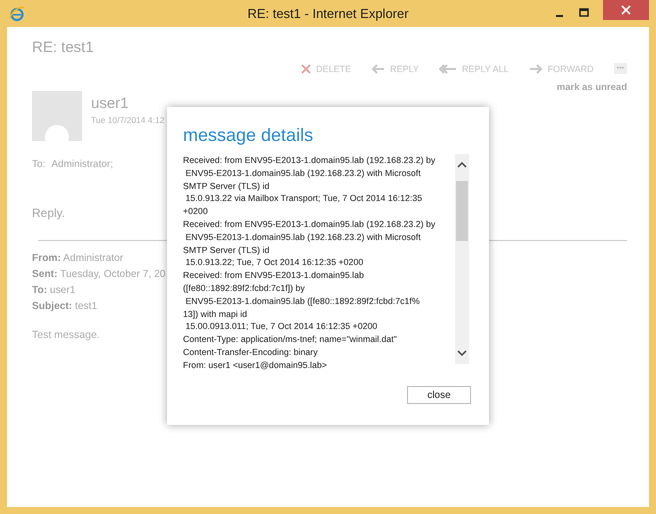  Describe the element at coordinates (39, 164) in the screenshot. I see `to-label: To:` at that location.